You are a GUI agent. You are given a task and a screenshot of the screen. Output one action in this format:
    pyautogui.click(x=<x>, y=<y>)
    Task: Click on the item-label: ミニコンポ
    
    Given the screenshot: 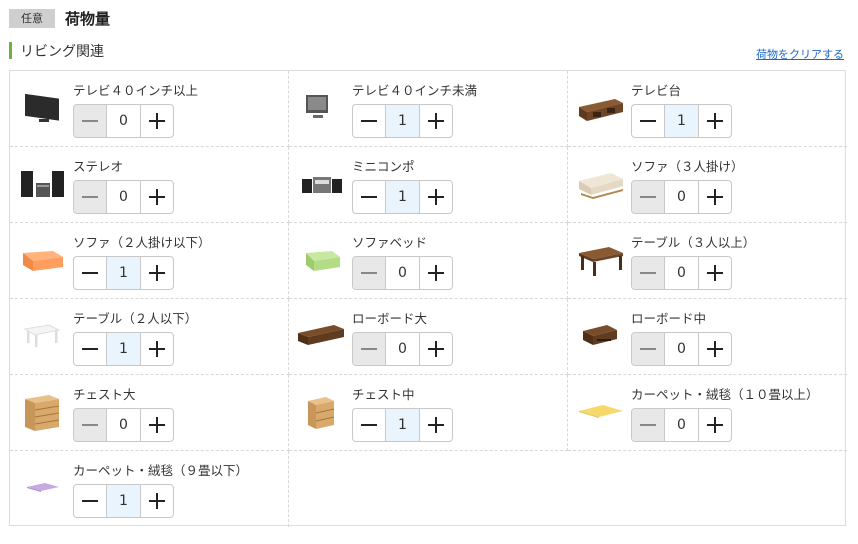 What is the action you would take?
    pyautogui.click(x=383, y=166)
    